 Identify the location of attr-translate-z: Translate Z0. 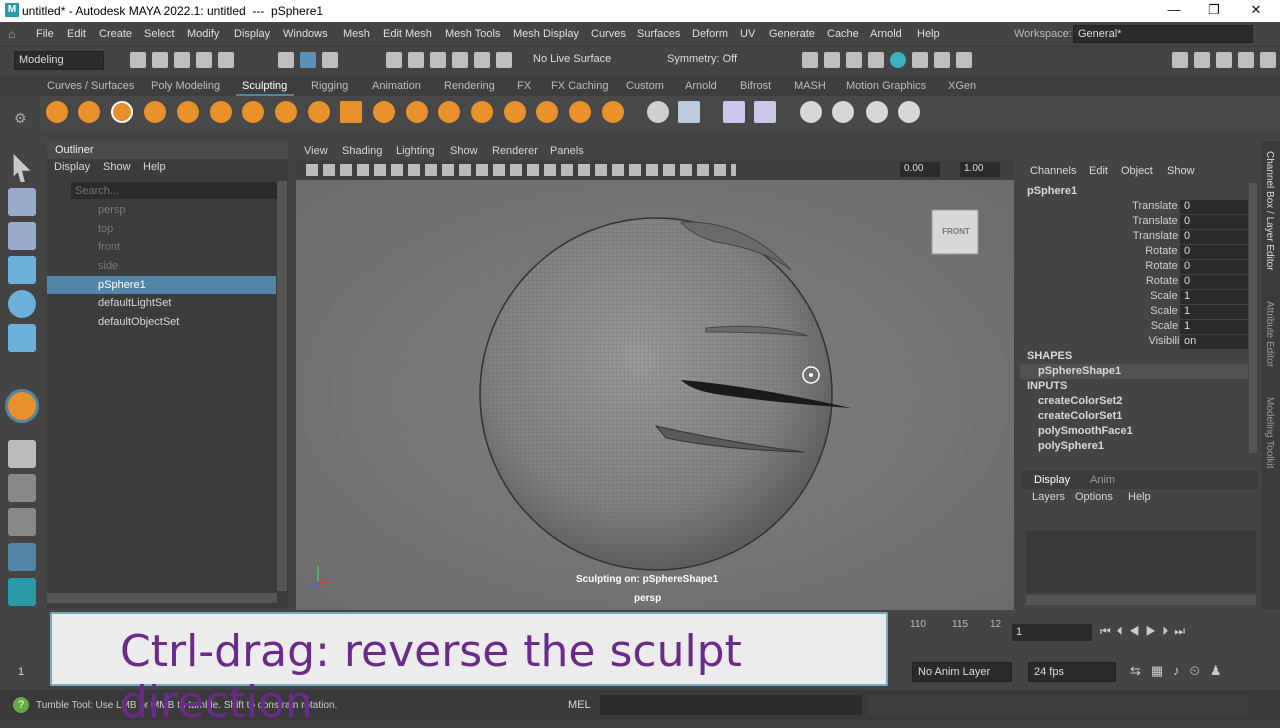
(1134, 237).